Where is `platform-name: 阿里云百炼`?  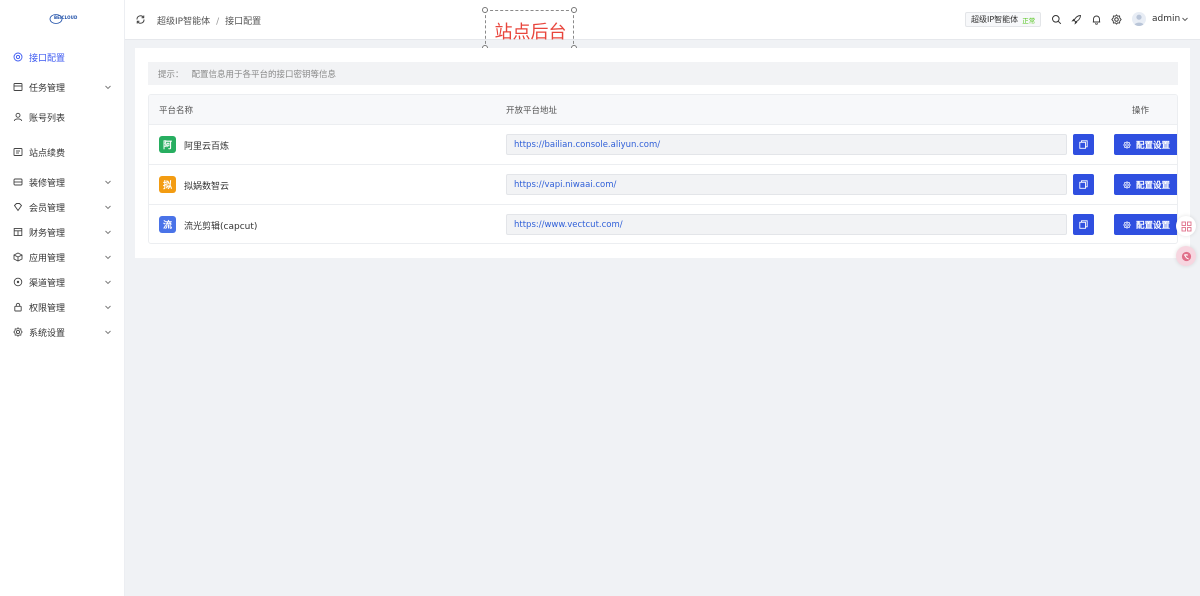
platform-name: 阿里云百炼 is located at coordinates (207, 147).